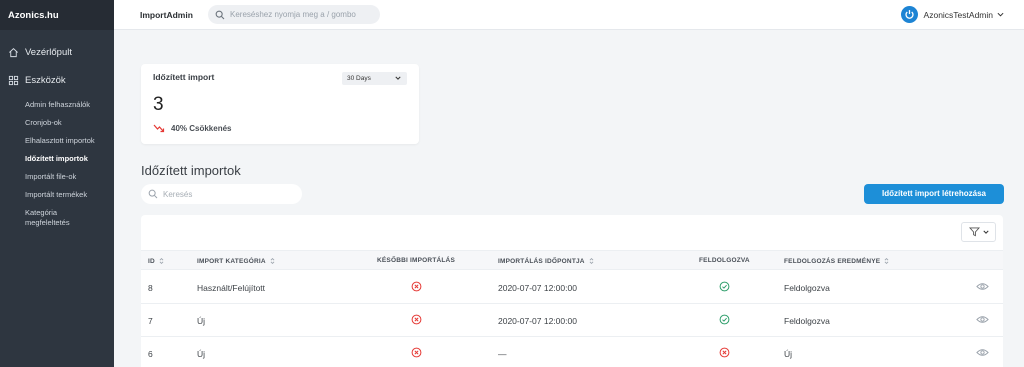  Describe the element at coordinates (359, 78) in the screenshot. I see `period-select-value: 30 Days` at that location.